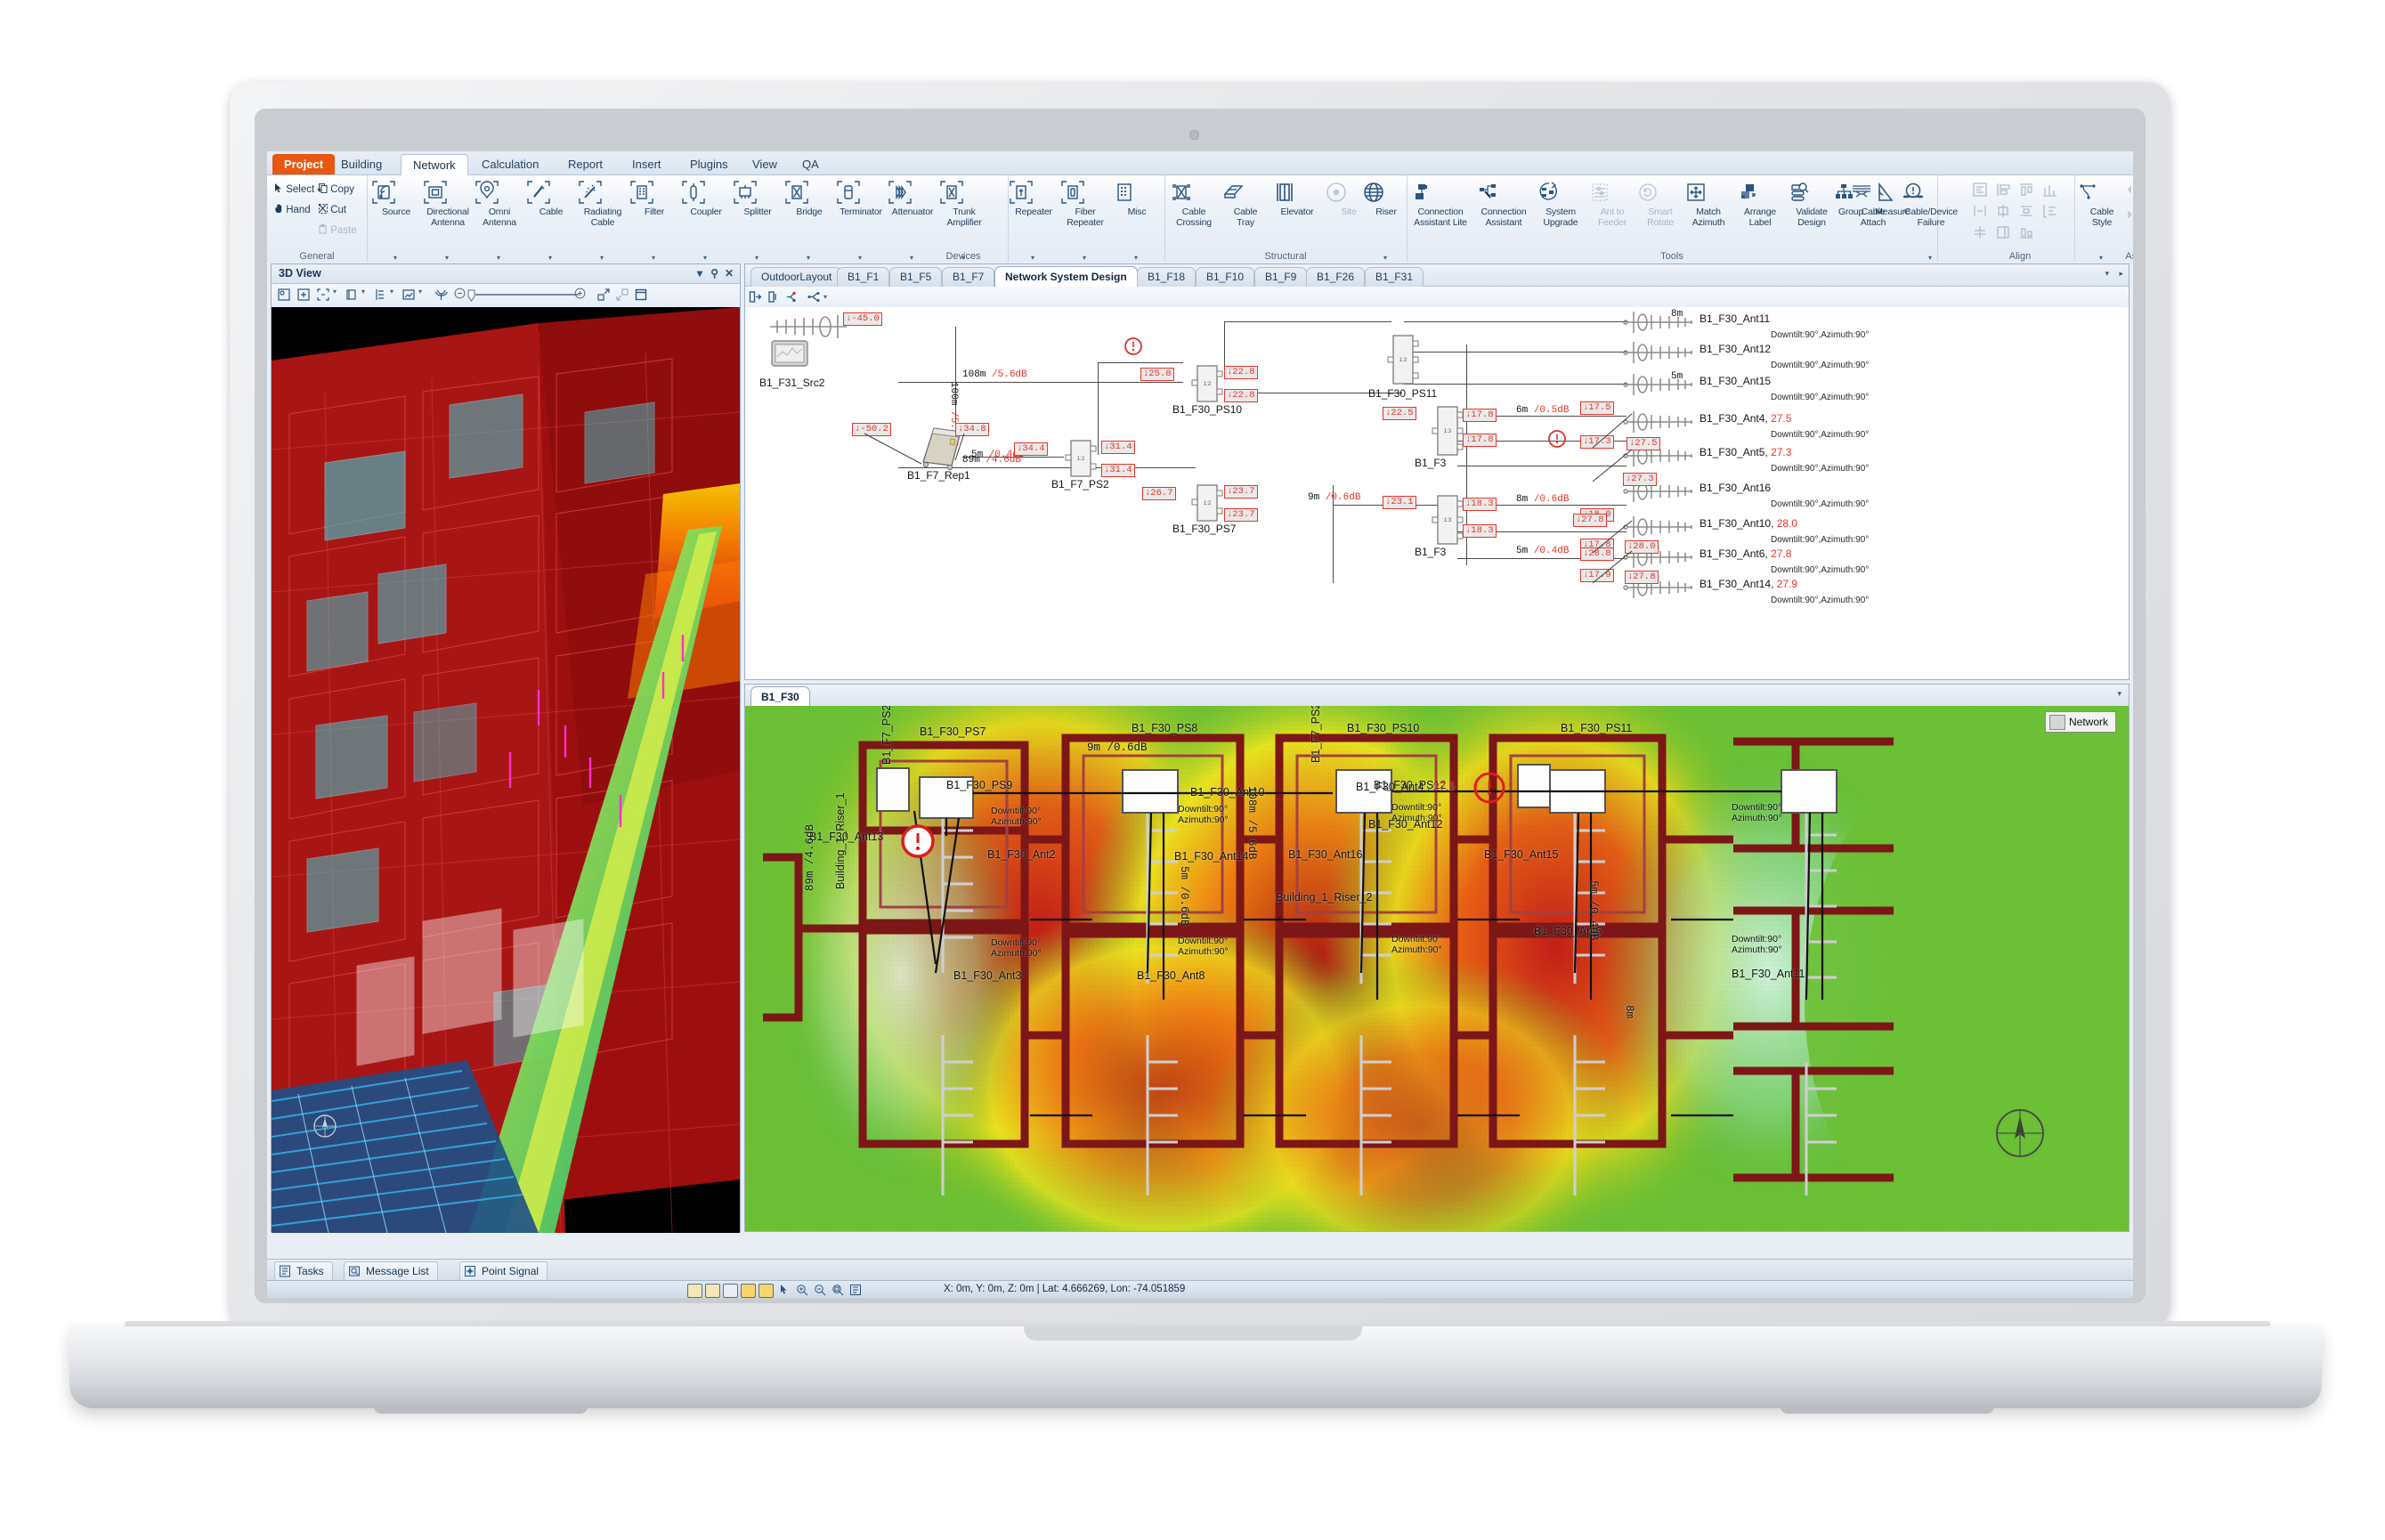 Image resolution: width=2385 pixels, height=1540 pixels. I want to click on align-h-icon, so click(1981, 211).